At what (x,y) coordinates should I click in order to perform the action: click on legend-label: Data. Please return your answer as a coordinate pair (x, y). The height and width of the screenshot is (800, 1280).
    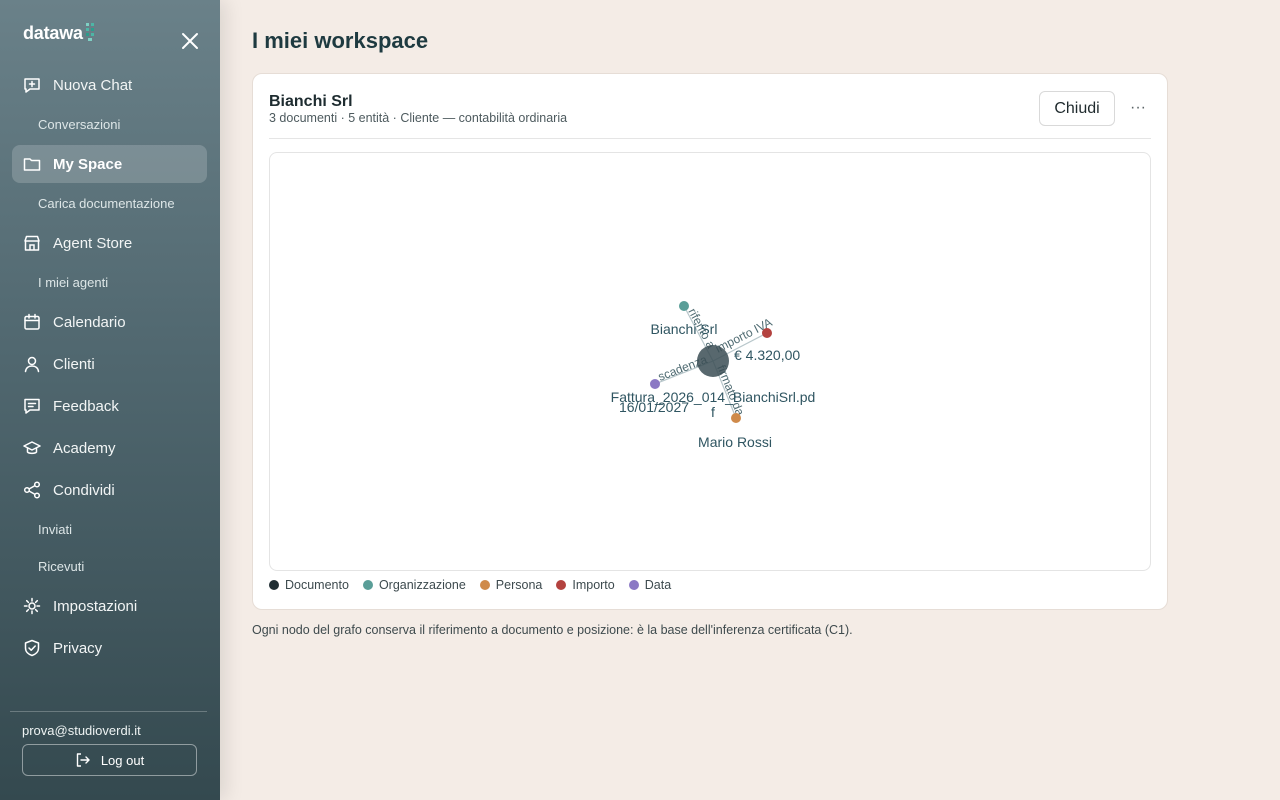
    Looking at the image, I should click on (658, 585).